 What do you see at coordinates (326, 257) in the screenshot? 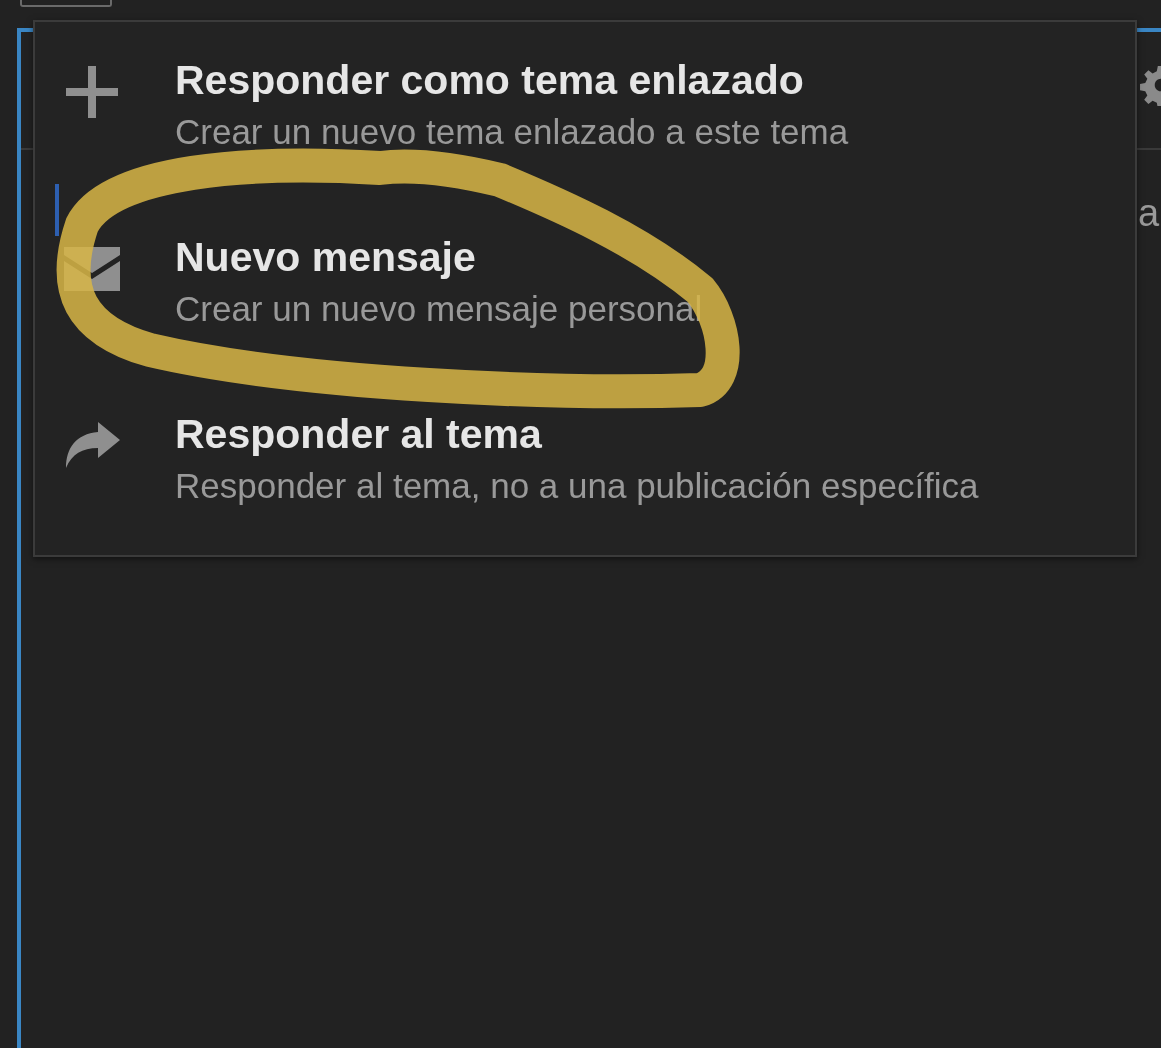
I see `menu-item-title: Nuevo mensaje` at bounding box center [326, 257].